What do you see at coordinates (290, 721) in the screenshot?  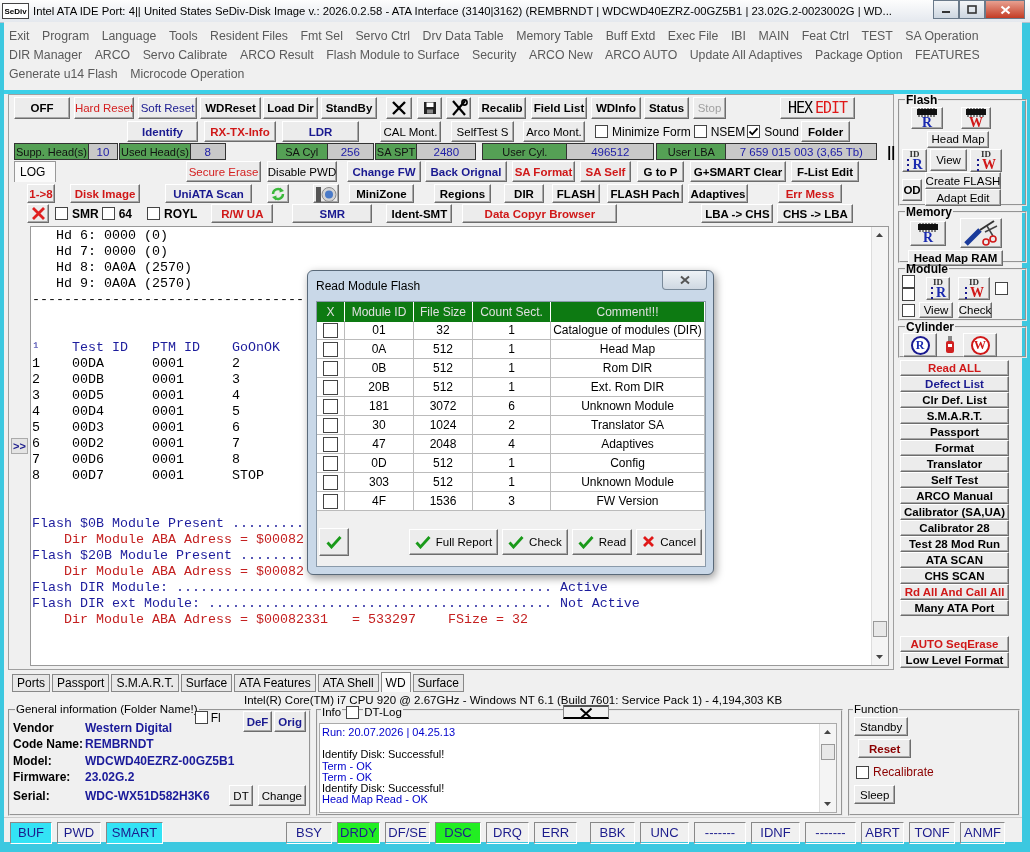 I see `orig-button: Orig` at bounding box center [290, 721].